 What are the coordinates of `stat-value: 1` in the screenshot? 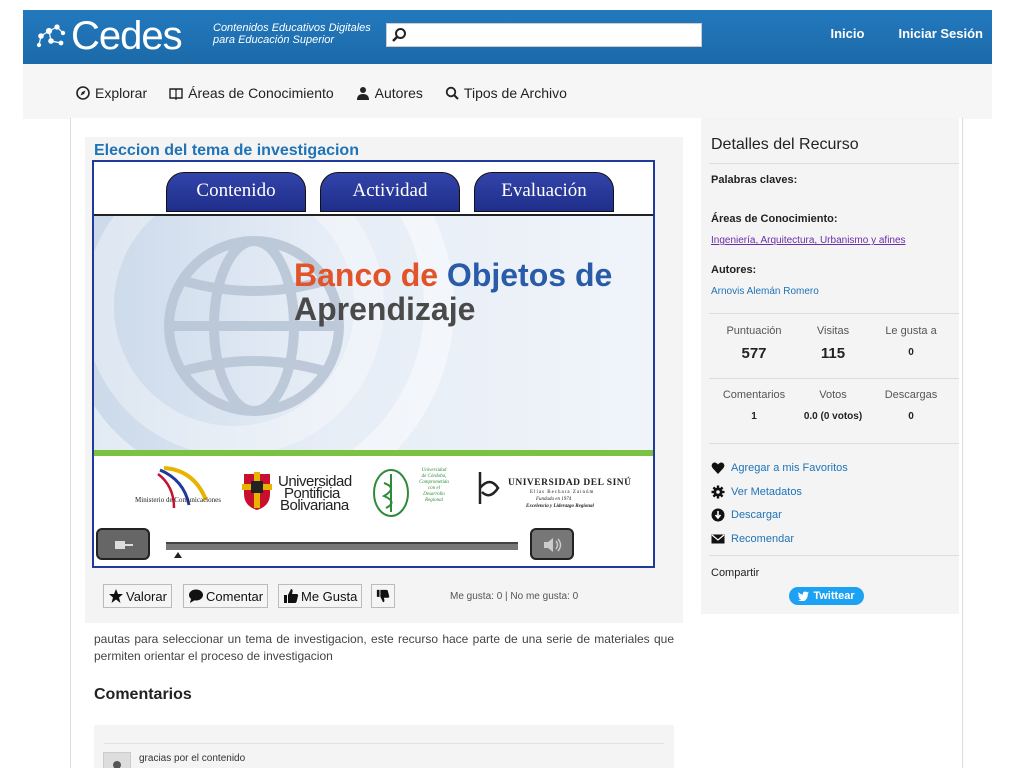 It's located at (754, 416).